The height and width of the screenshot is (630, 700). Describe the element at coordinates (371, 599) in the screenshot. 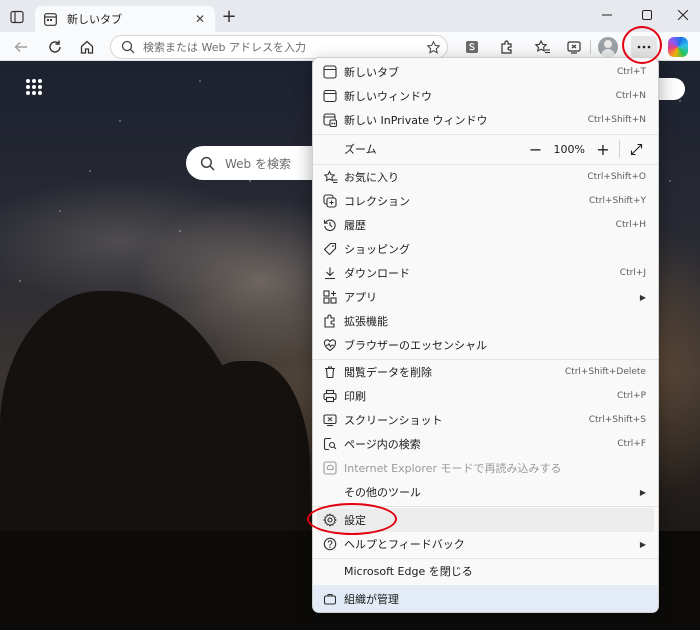

I see `menu-item-label: 組織が管理` at that location.